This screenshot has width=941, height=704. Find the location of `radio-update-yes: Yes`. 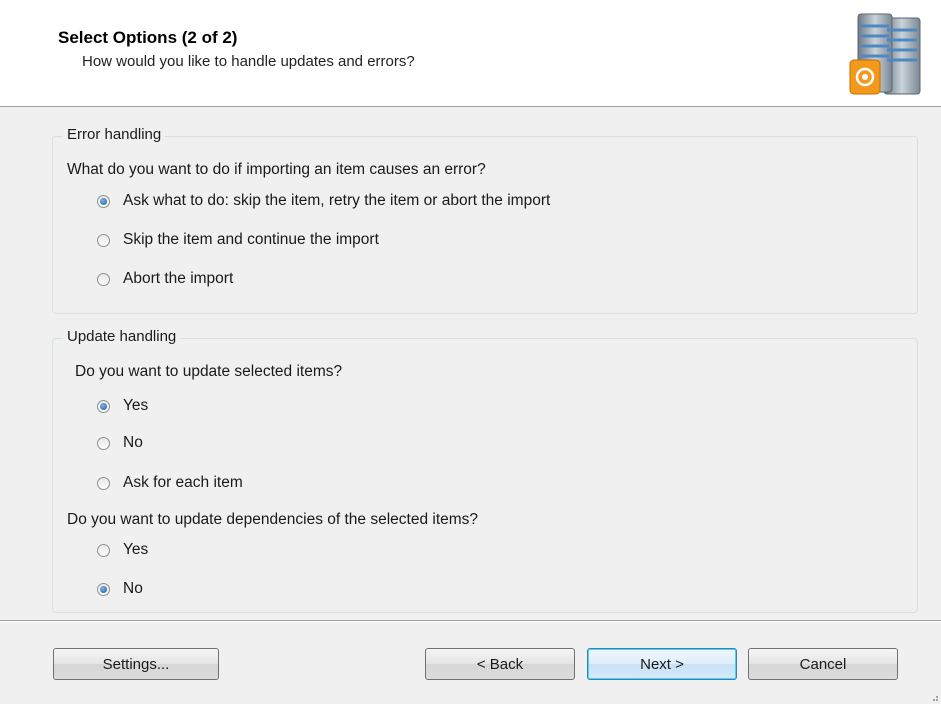

radio-update-yes: Yes is located at coordinates (122, 406).